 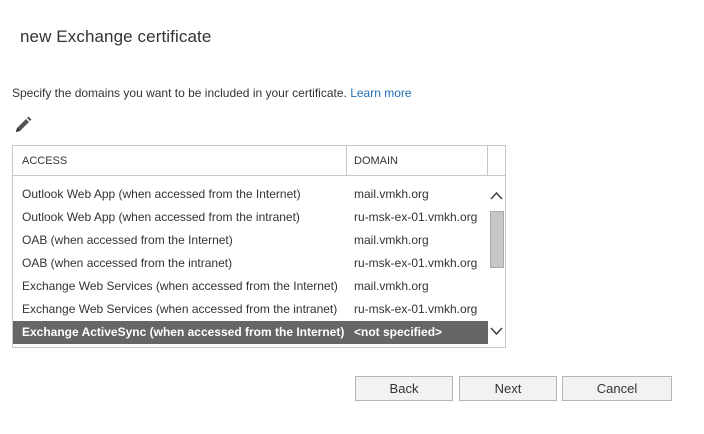 I want to click on next-button: Next, so click(x=508, y=388).